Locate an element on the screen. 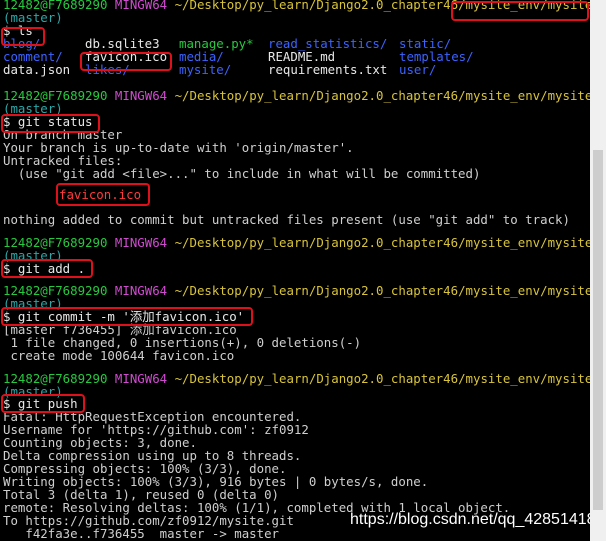 This screenshot has width=606, height=541. highlight-box-ls is located at coordinates (23, 36).